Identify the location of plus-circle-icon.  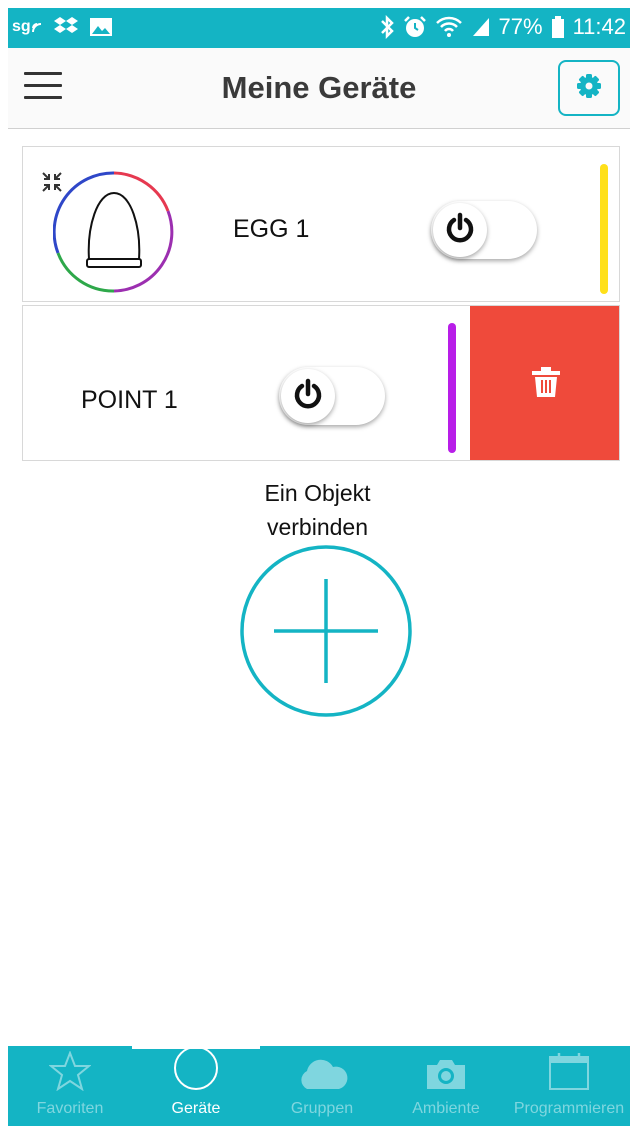
(326, 633).